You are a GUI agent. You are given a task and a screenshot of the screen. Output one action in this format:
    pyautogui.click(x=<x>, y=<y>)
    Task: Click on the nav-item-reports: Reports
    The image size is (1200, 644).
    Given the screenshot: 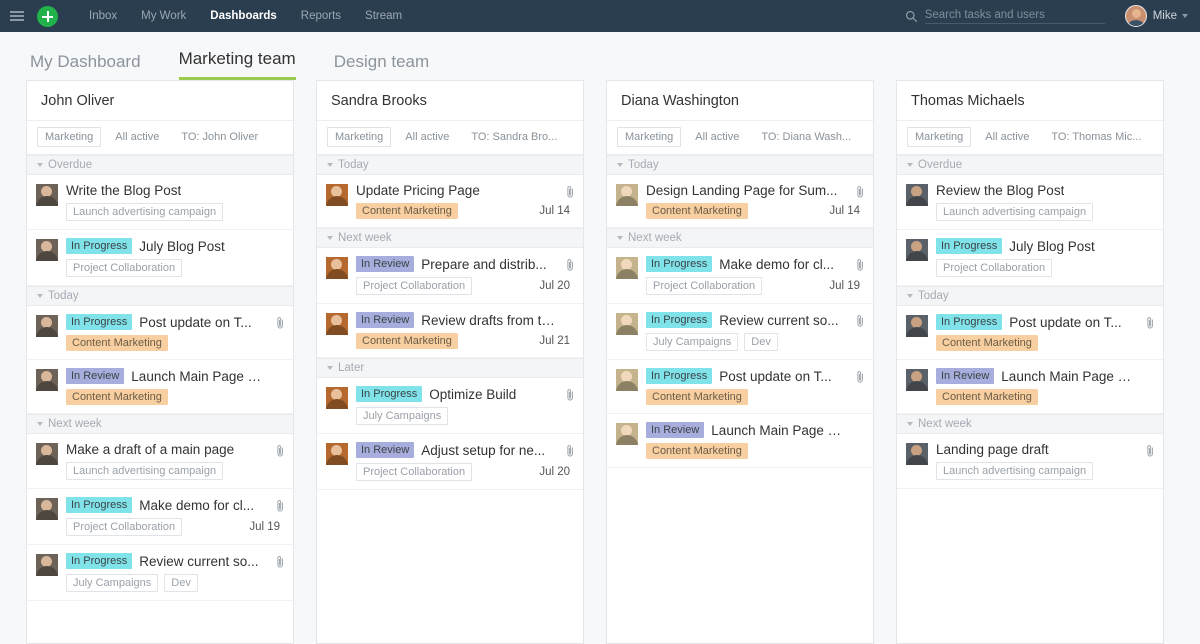 What is the action you would take?
    pyautogui.click(x=321, y=16)
    